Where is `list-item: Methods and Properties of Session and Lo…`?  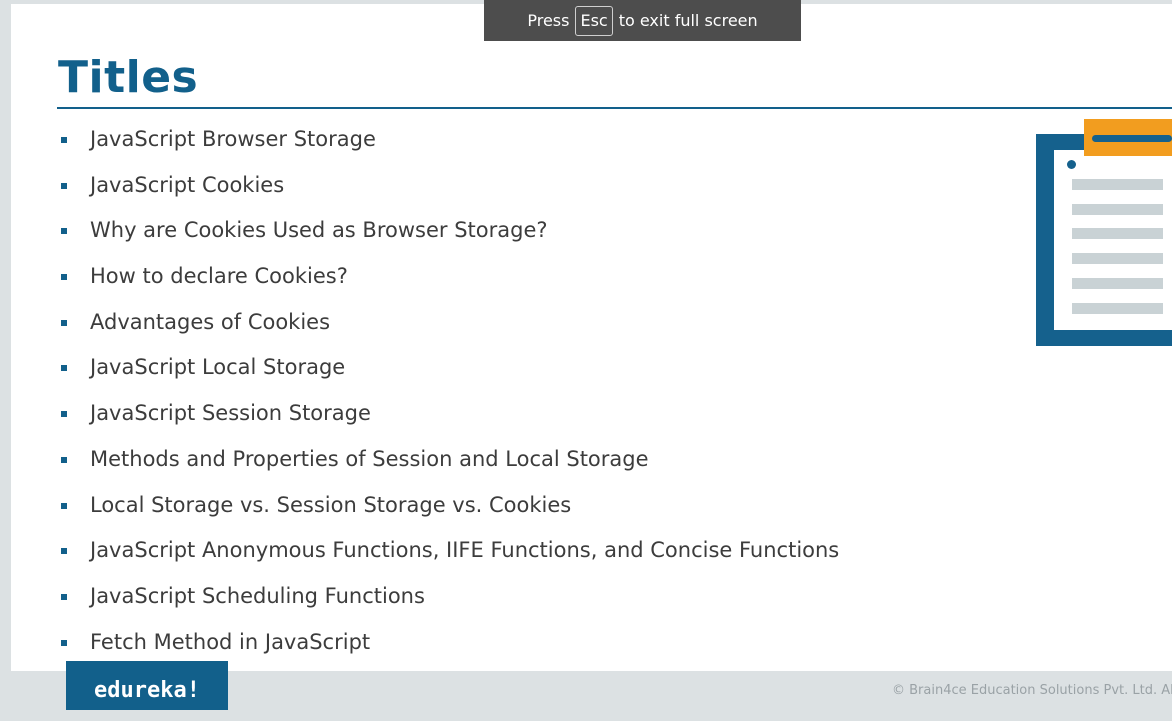 list-item: Methods and Properties of Session and Lo… is located at coordinates (449, 460).